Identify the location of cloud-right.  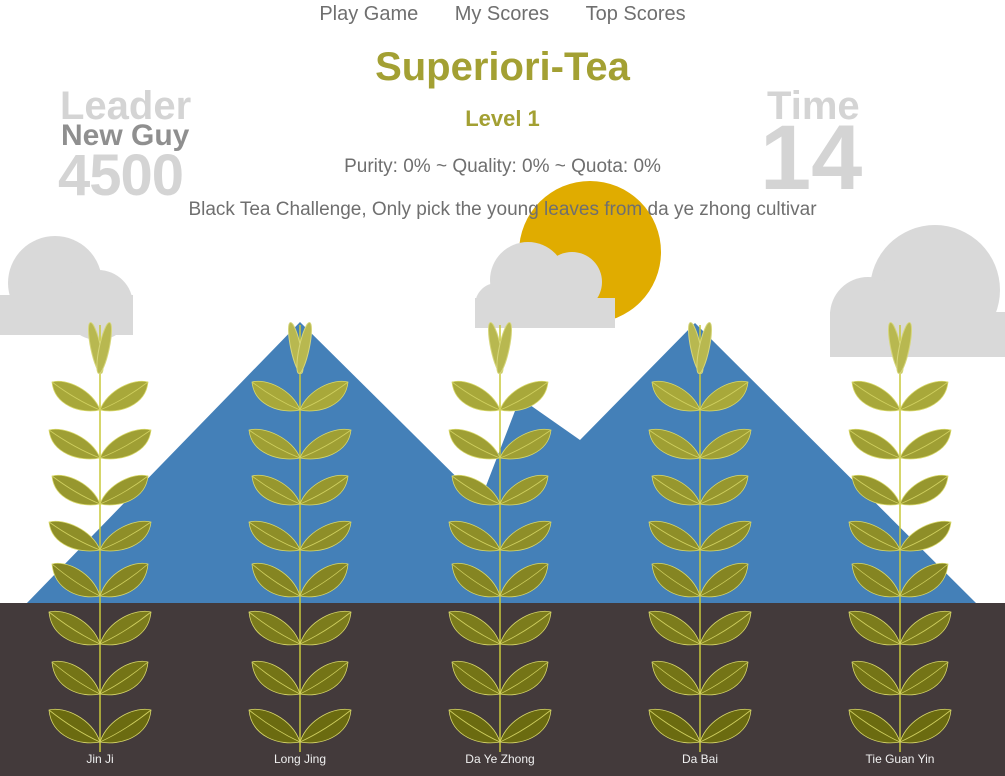
(917, 291).